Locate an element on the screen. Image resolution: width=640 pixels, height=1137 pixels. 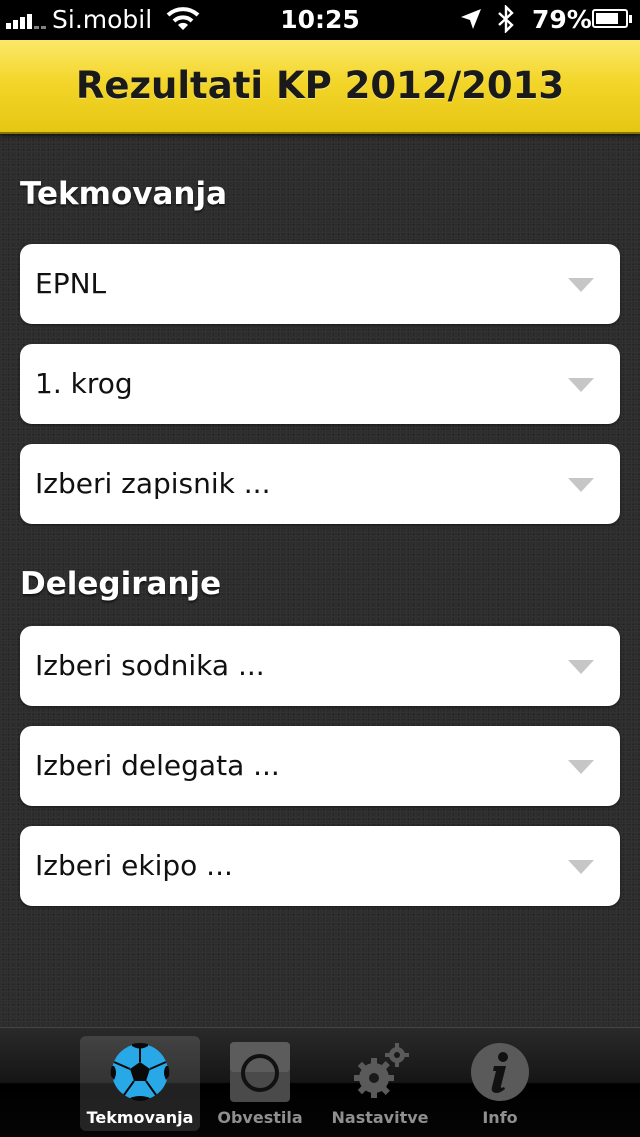
tab-tekmovanja: Tekmovanja is located at coordinates (140, 1083).